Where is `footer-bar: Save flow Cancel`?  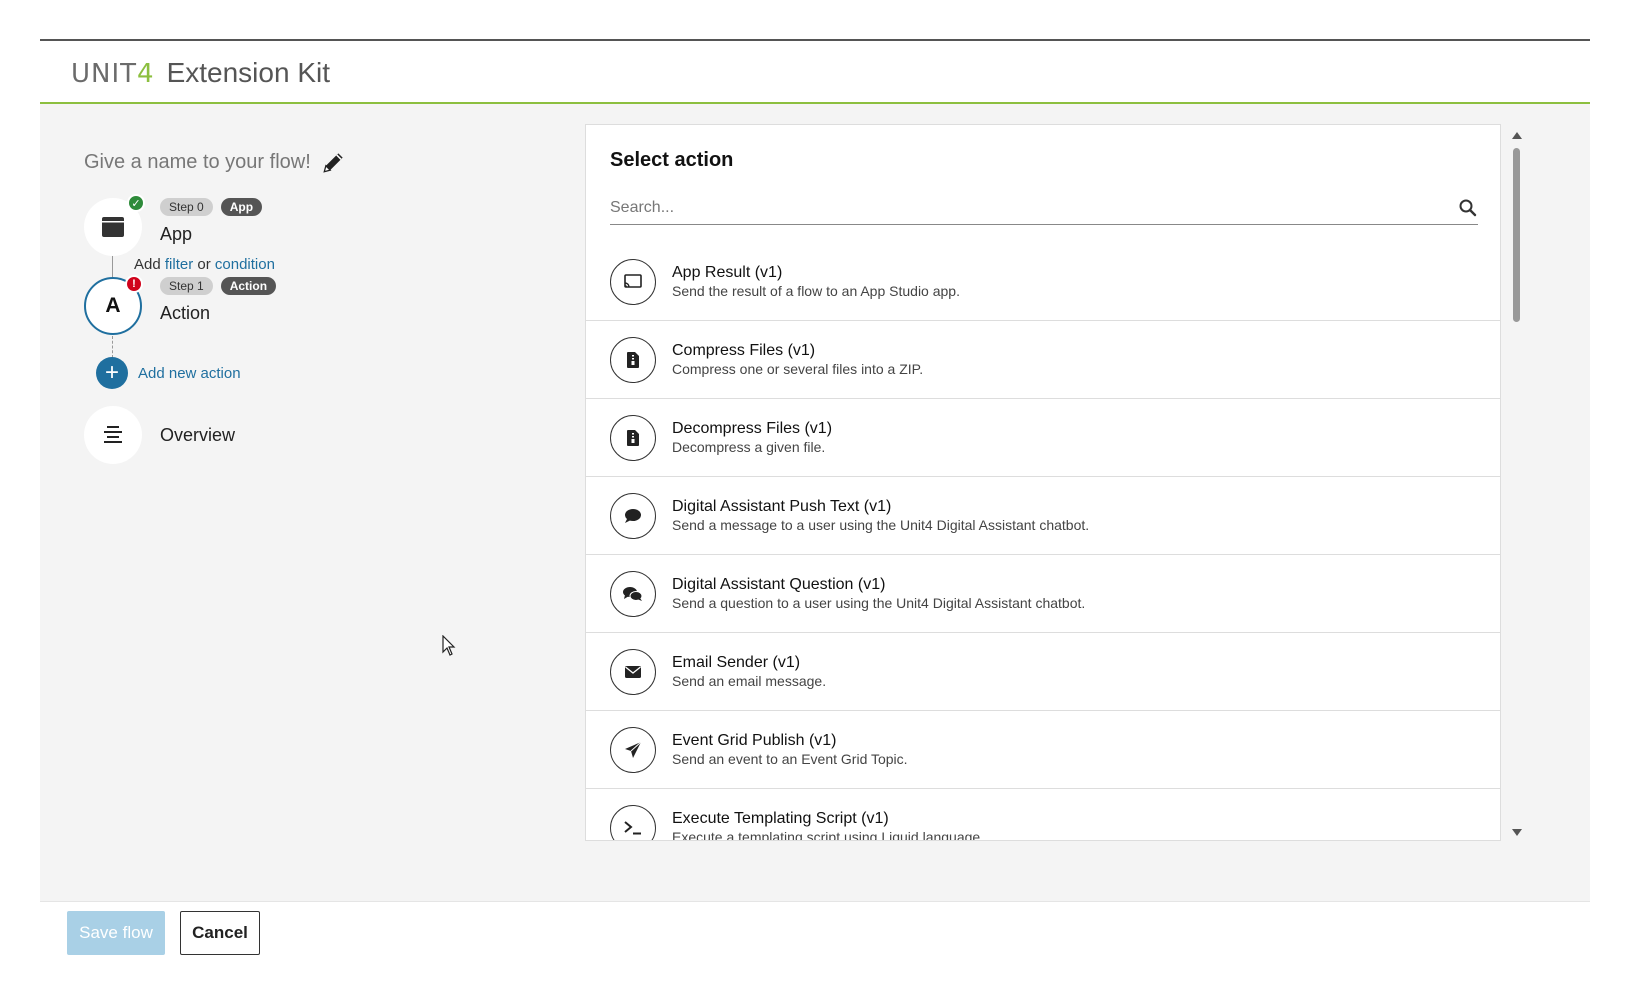
footer-bar: Save flow Cancel is located at coordinates (815, 950).